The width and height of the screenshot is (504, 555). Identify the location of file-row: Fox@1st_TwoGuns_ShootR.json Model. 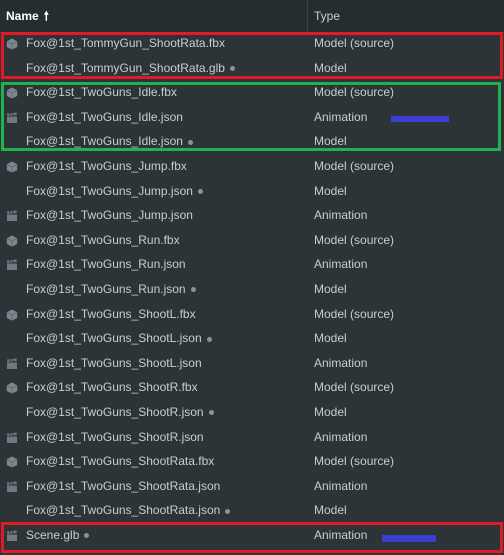
(252, 412).